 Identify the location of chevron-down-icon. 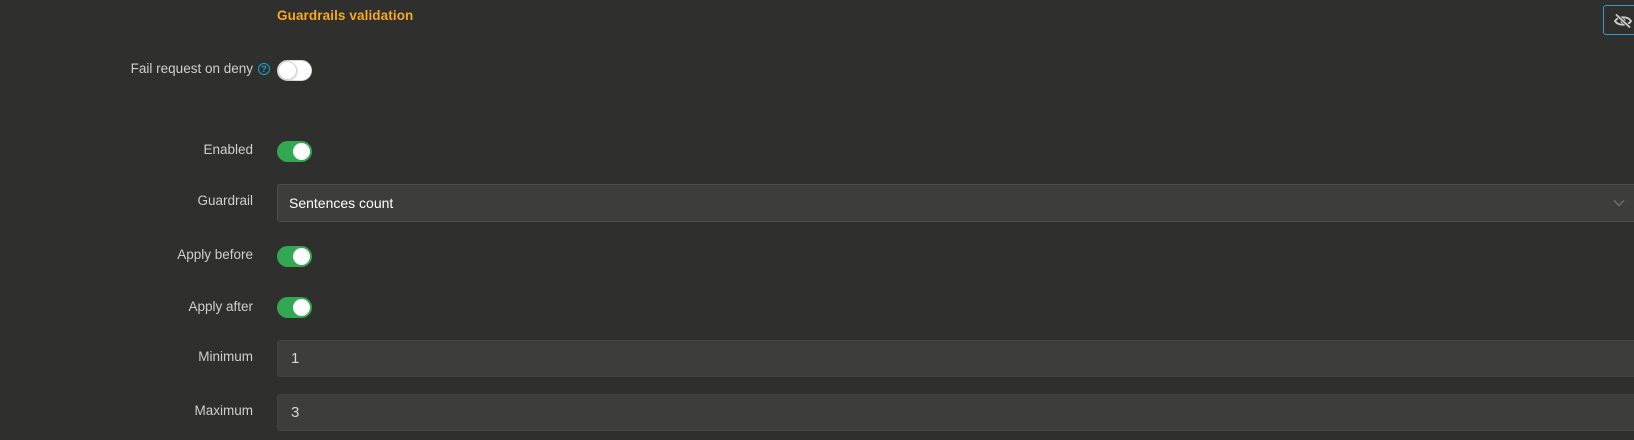
(1619, 203).